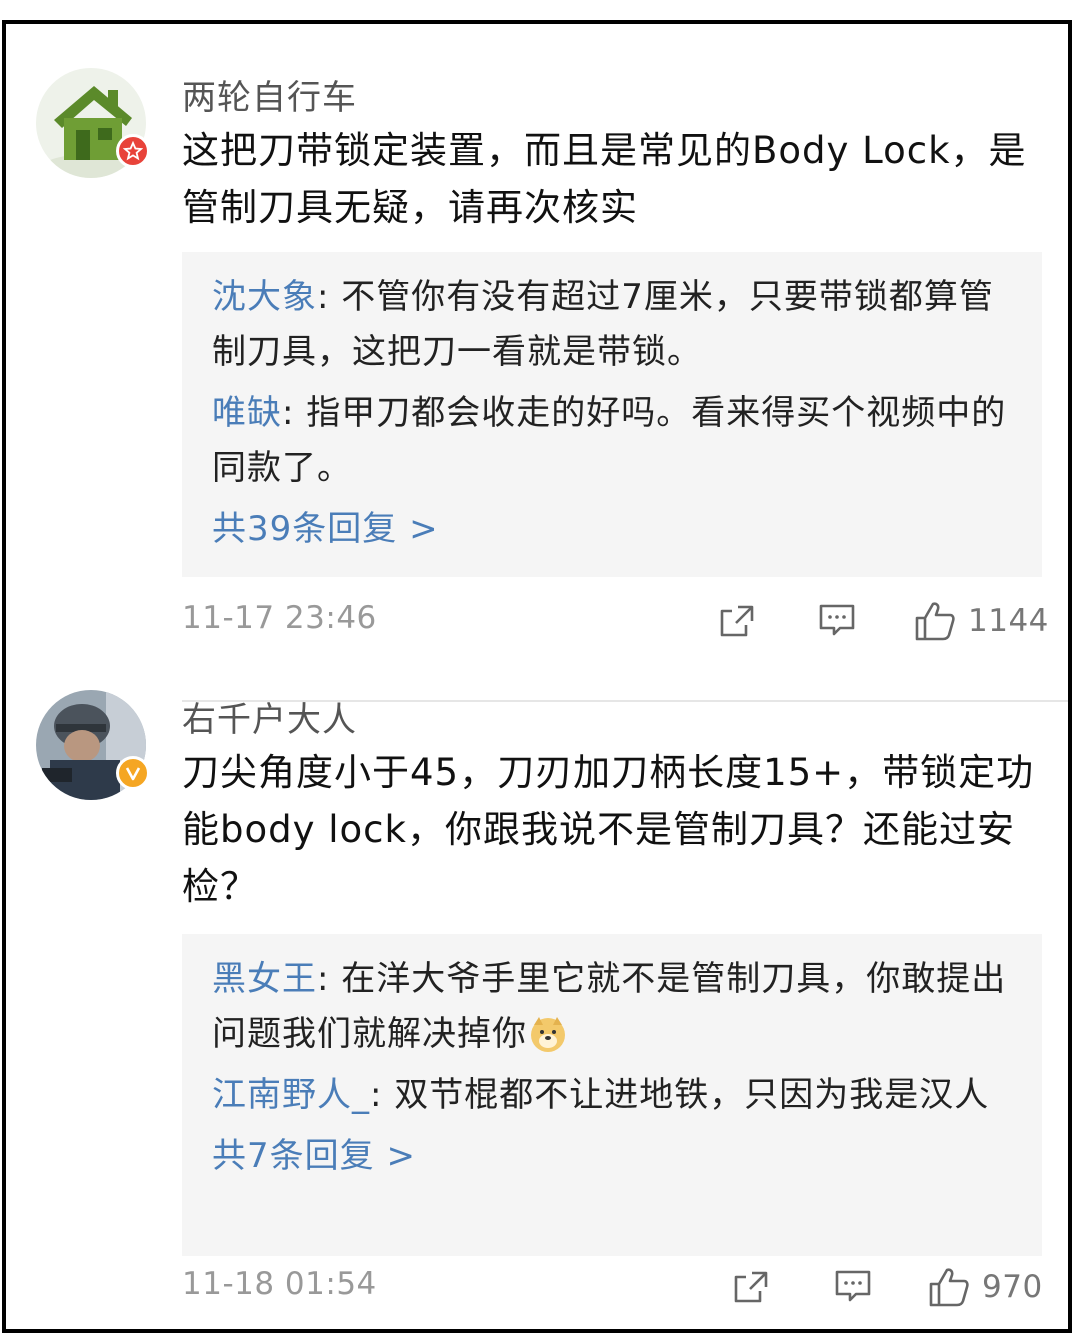 Image resolution: width=1074 pixels, height=1337 pixels. I want to click on reply-username: 黑女王, so click(264, 979).